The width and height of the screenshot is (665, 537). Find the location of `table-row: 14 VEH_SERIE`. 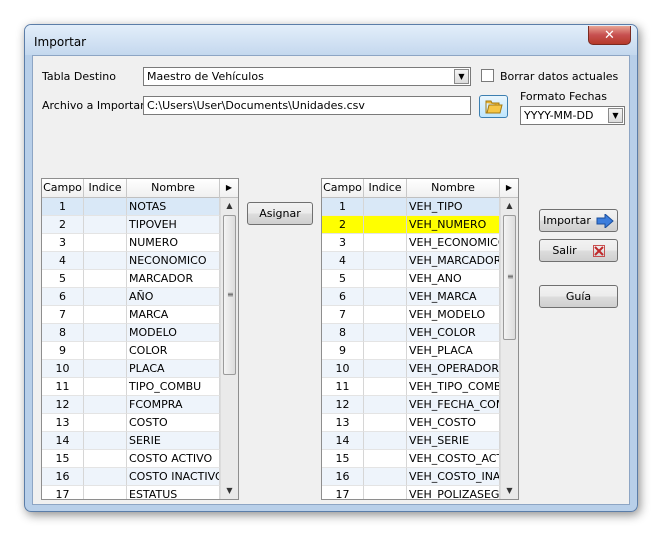

table-row: 14 VEH_SERIE is located at coordinates (411, 441).